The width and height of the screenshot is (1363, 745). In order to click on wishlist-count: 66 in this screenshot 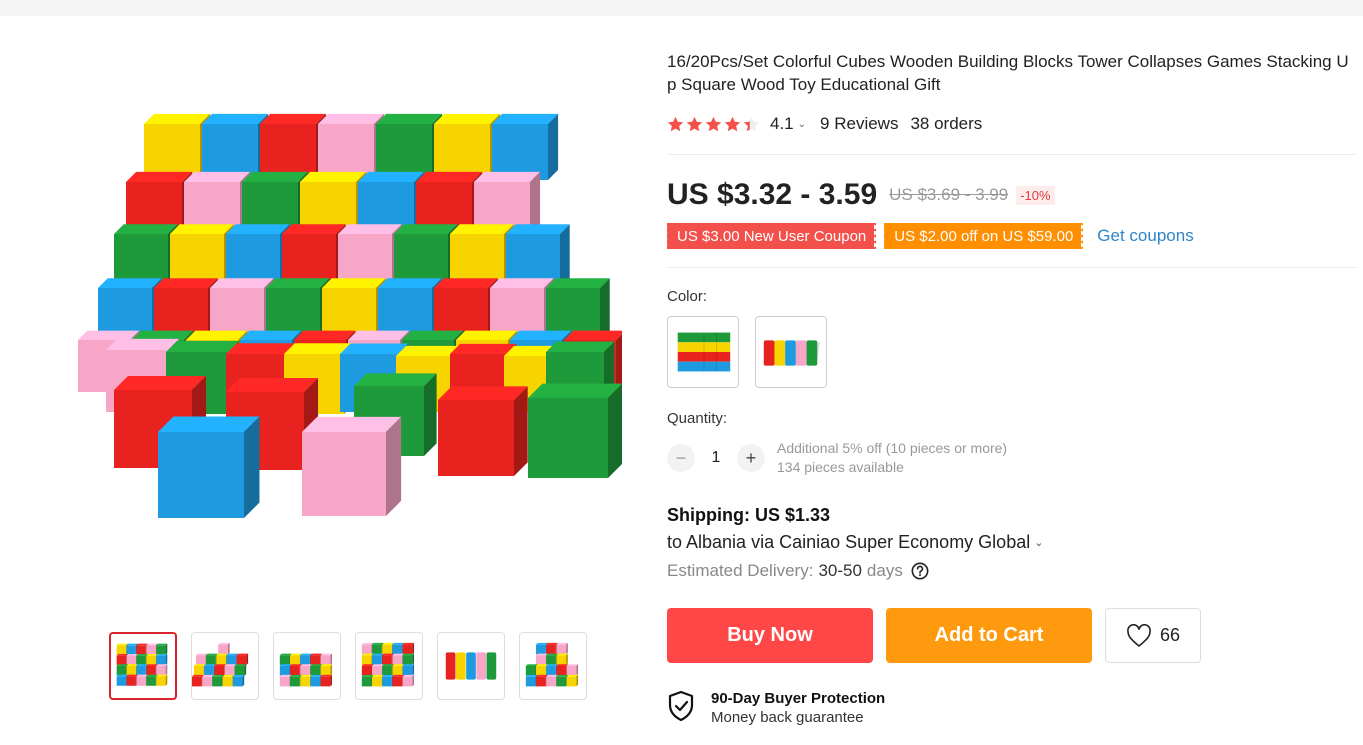, I will do `click(1170, 635)`.